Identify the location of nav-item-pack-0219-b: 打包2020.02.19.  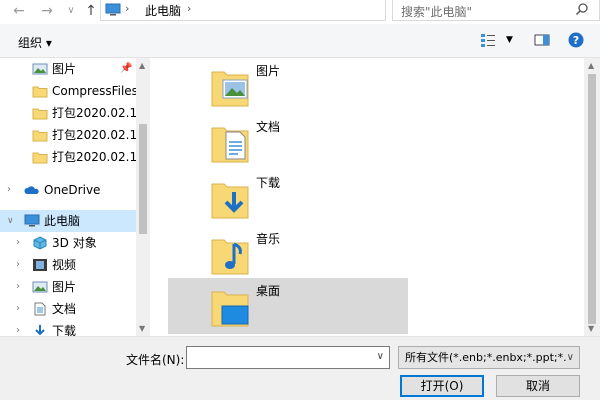
(72, 157).